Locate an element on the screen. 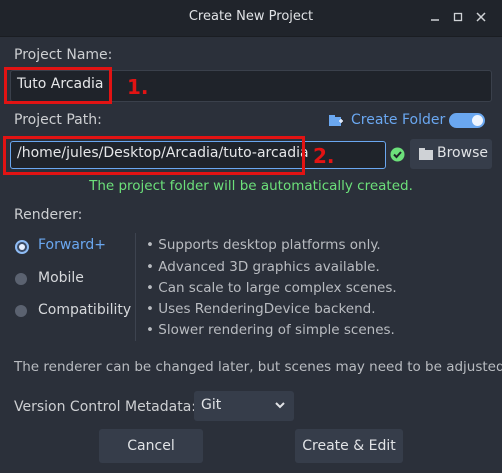 Image resolution: width=502 pixels, height=473 pixels. renderer-option-mobile: Mobile is located at coordinates (61, 278).